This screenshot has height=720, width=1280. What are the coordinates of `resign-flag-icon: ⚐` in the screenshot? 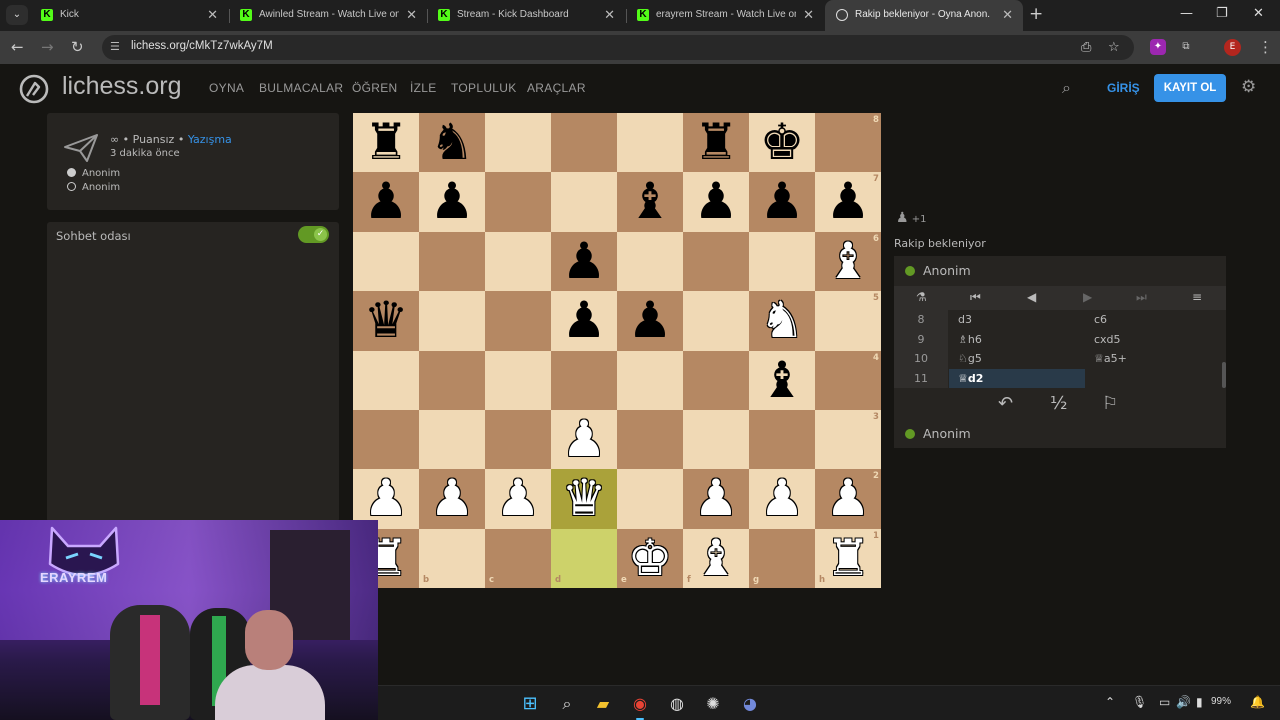 It's located at (1110, 403).